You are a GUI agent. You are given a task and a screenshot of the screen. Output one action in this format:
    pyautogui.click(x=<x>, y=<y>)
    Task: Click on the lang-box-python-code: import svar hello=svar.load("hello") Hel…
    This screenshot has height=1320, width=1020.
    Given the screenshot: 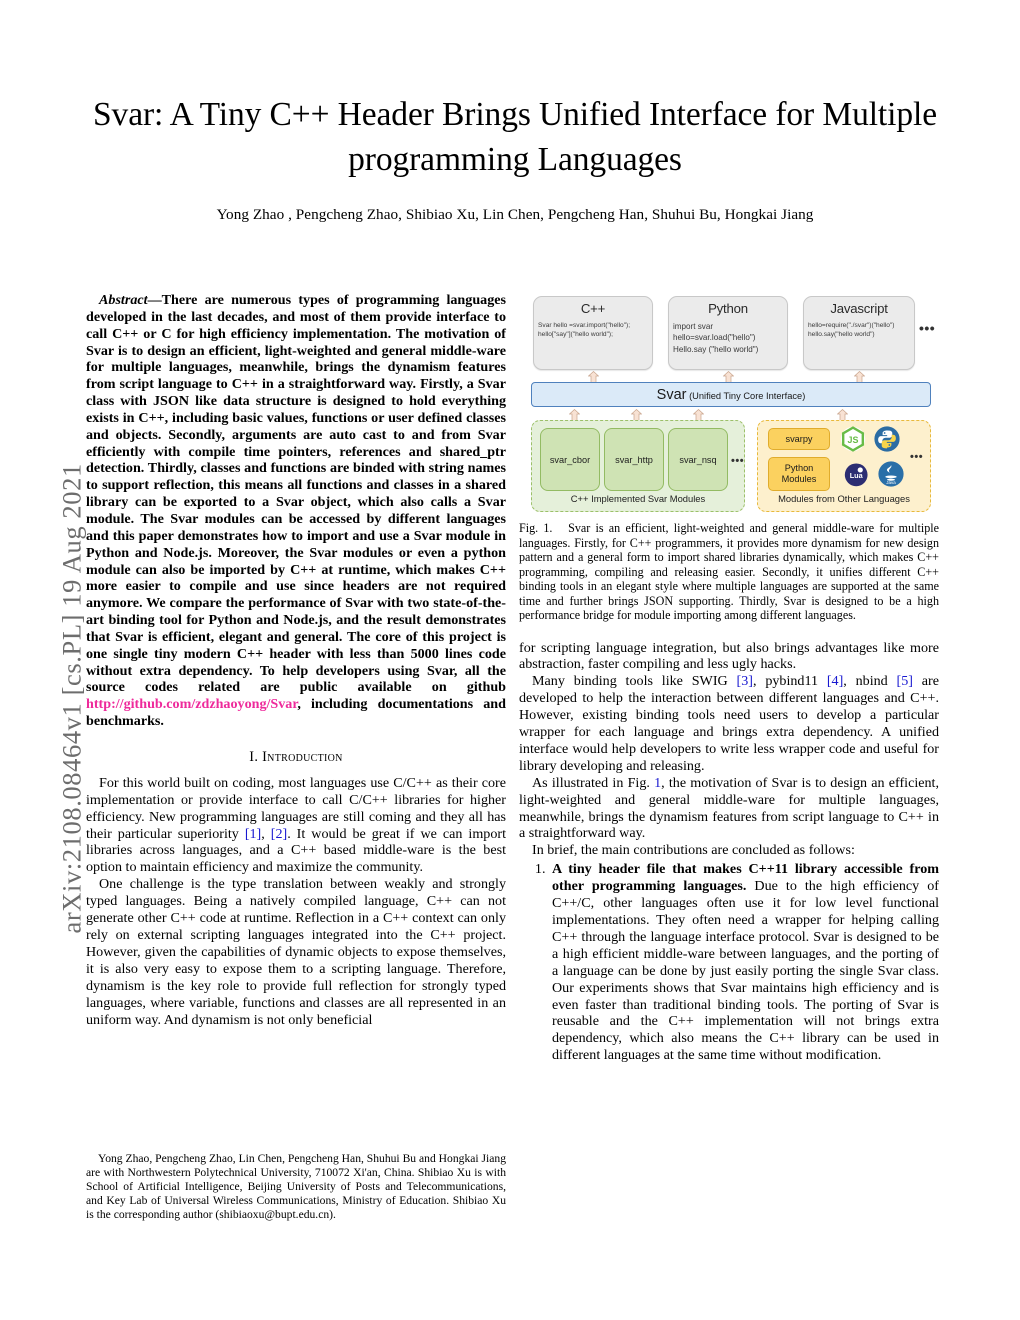 What is the action you would take?
    pyautogui.click(x=716, y=337)
    